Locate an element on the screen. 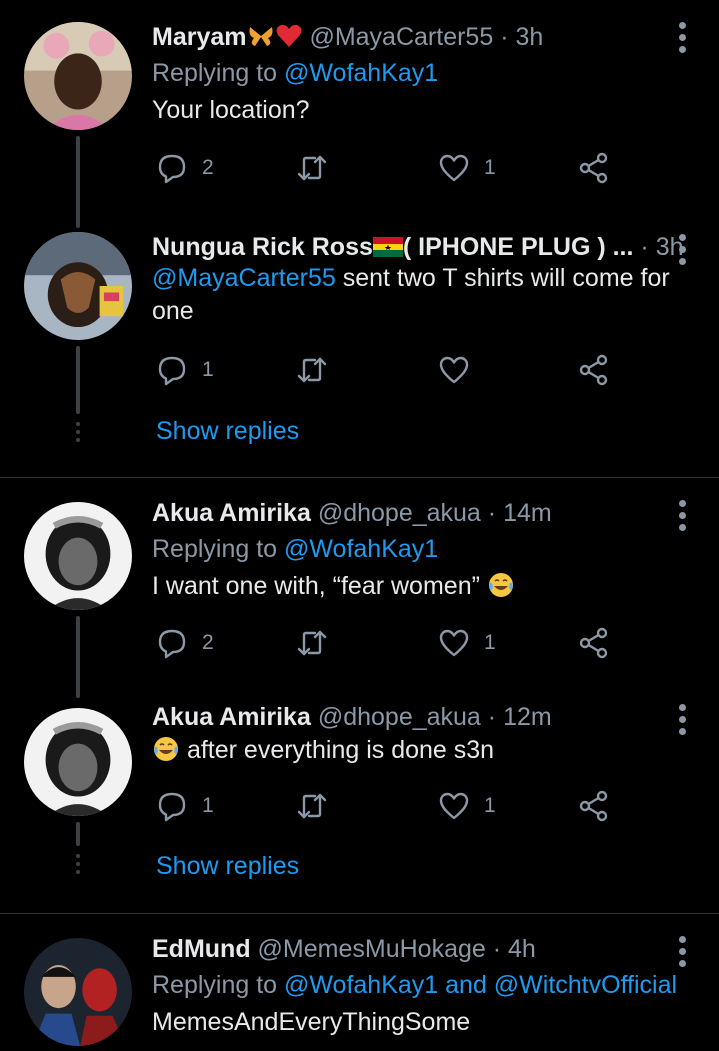 This screenshot has width=719, height=1051. red-heart-icon is located at coordinates (288, 35).